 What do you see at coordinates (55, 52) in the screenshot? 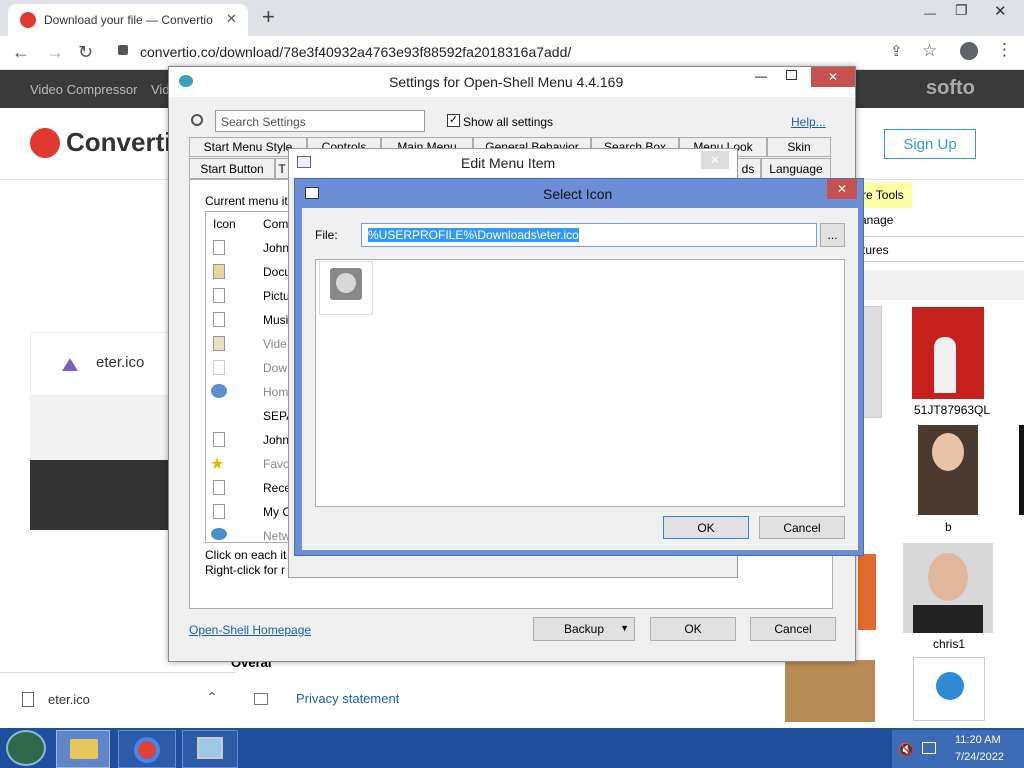
I see `forward-icon: →` at bounding box center [55, 52].